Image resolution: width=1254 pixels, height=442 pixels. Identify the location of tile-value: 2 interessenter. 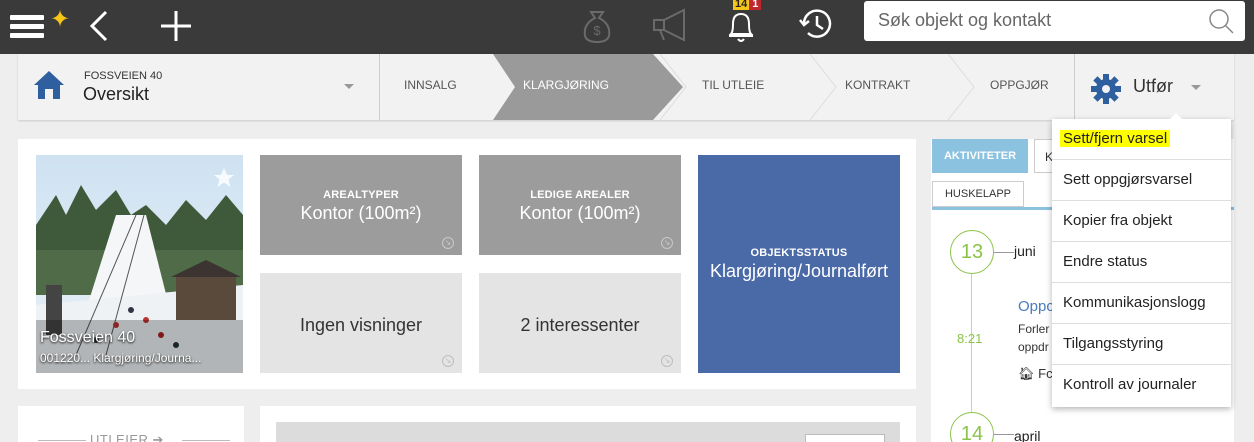
(580, 325).